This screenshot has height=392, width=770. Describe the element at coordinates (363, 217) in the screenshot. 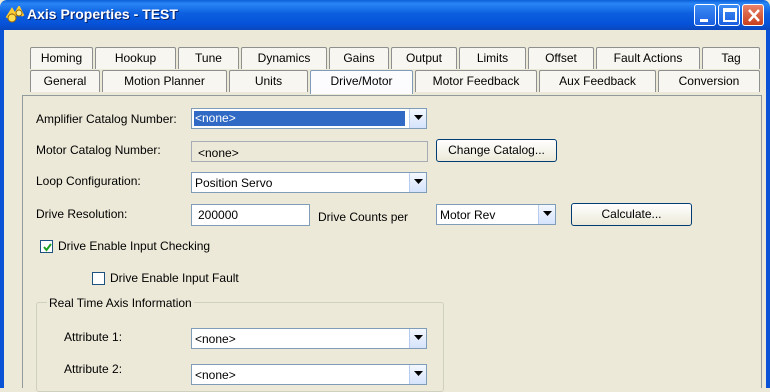

I see `drive-counts-per-label: Drive Counts per` at that location.